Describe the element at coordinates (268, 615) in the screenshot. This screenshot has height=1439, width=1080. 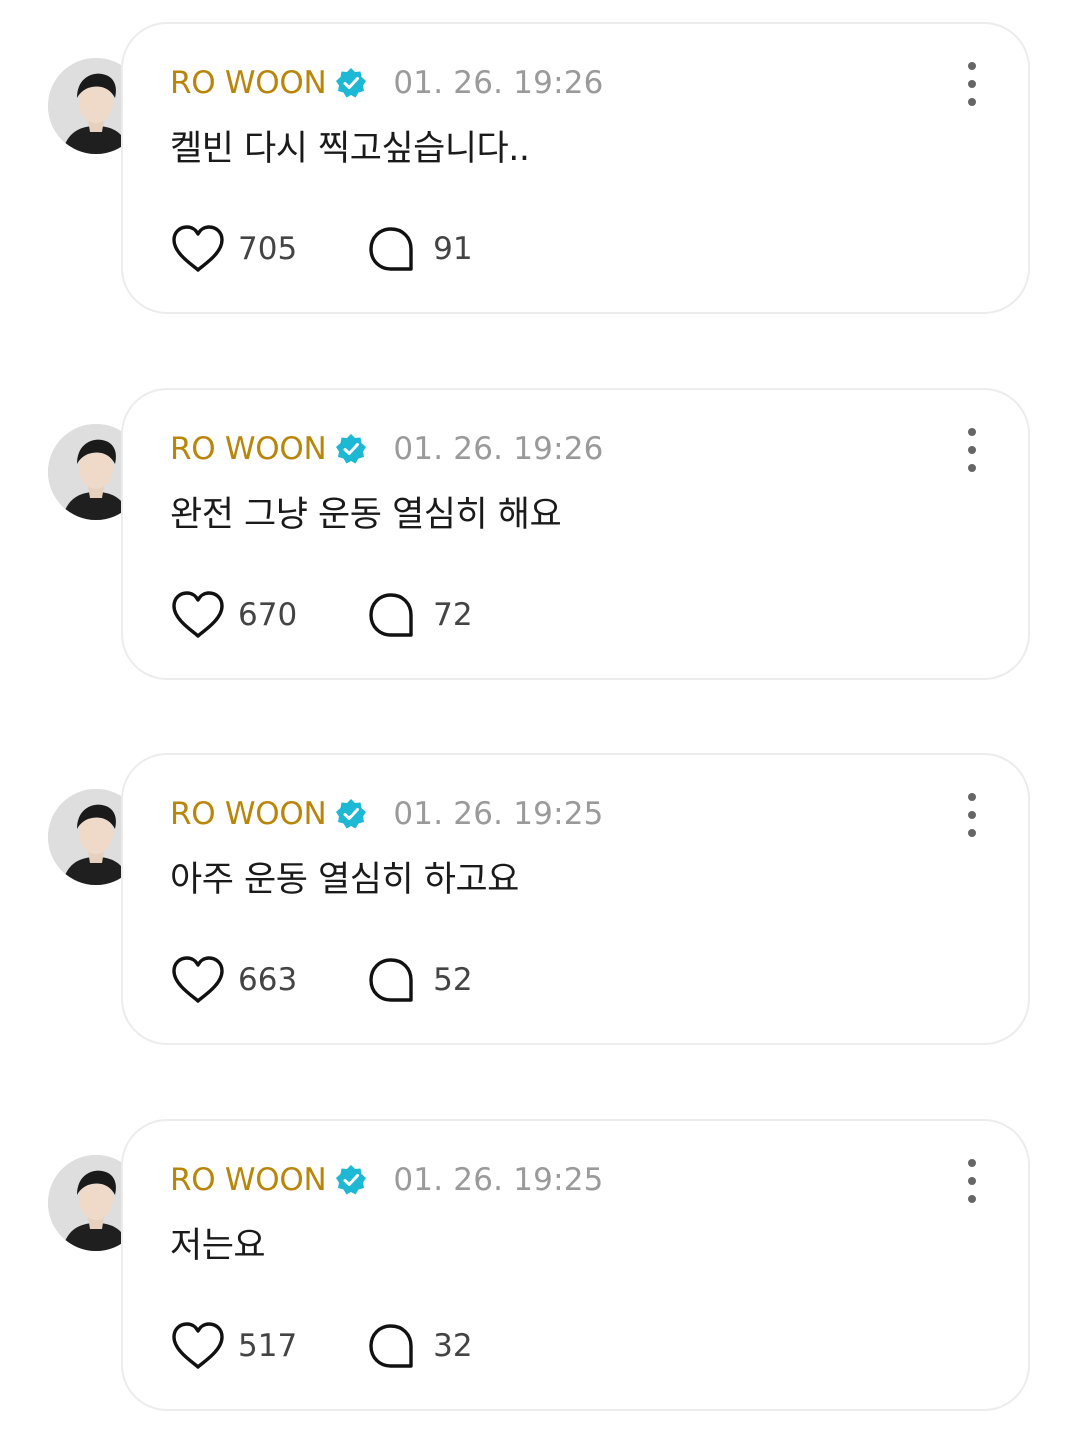
I see `like-count: 670` at that location.